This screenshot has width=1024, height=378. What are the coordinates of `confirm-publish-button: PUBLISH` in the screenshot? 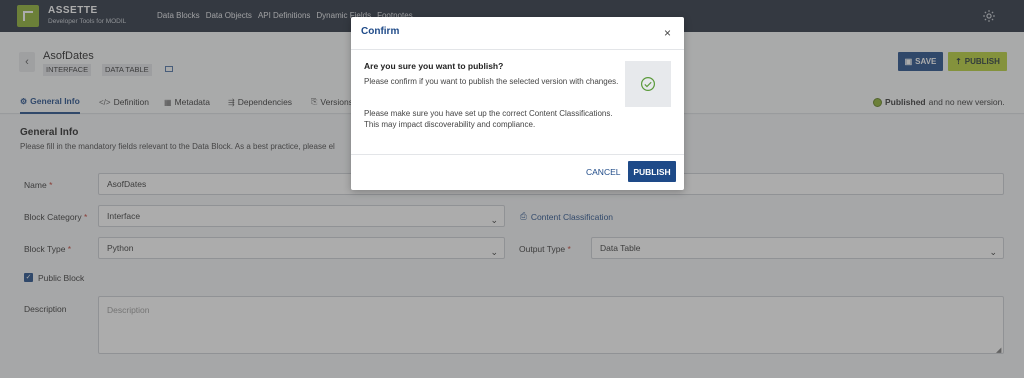 It's located at (652, 171).